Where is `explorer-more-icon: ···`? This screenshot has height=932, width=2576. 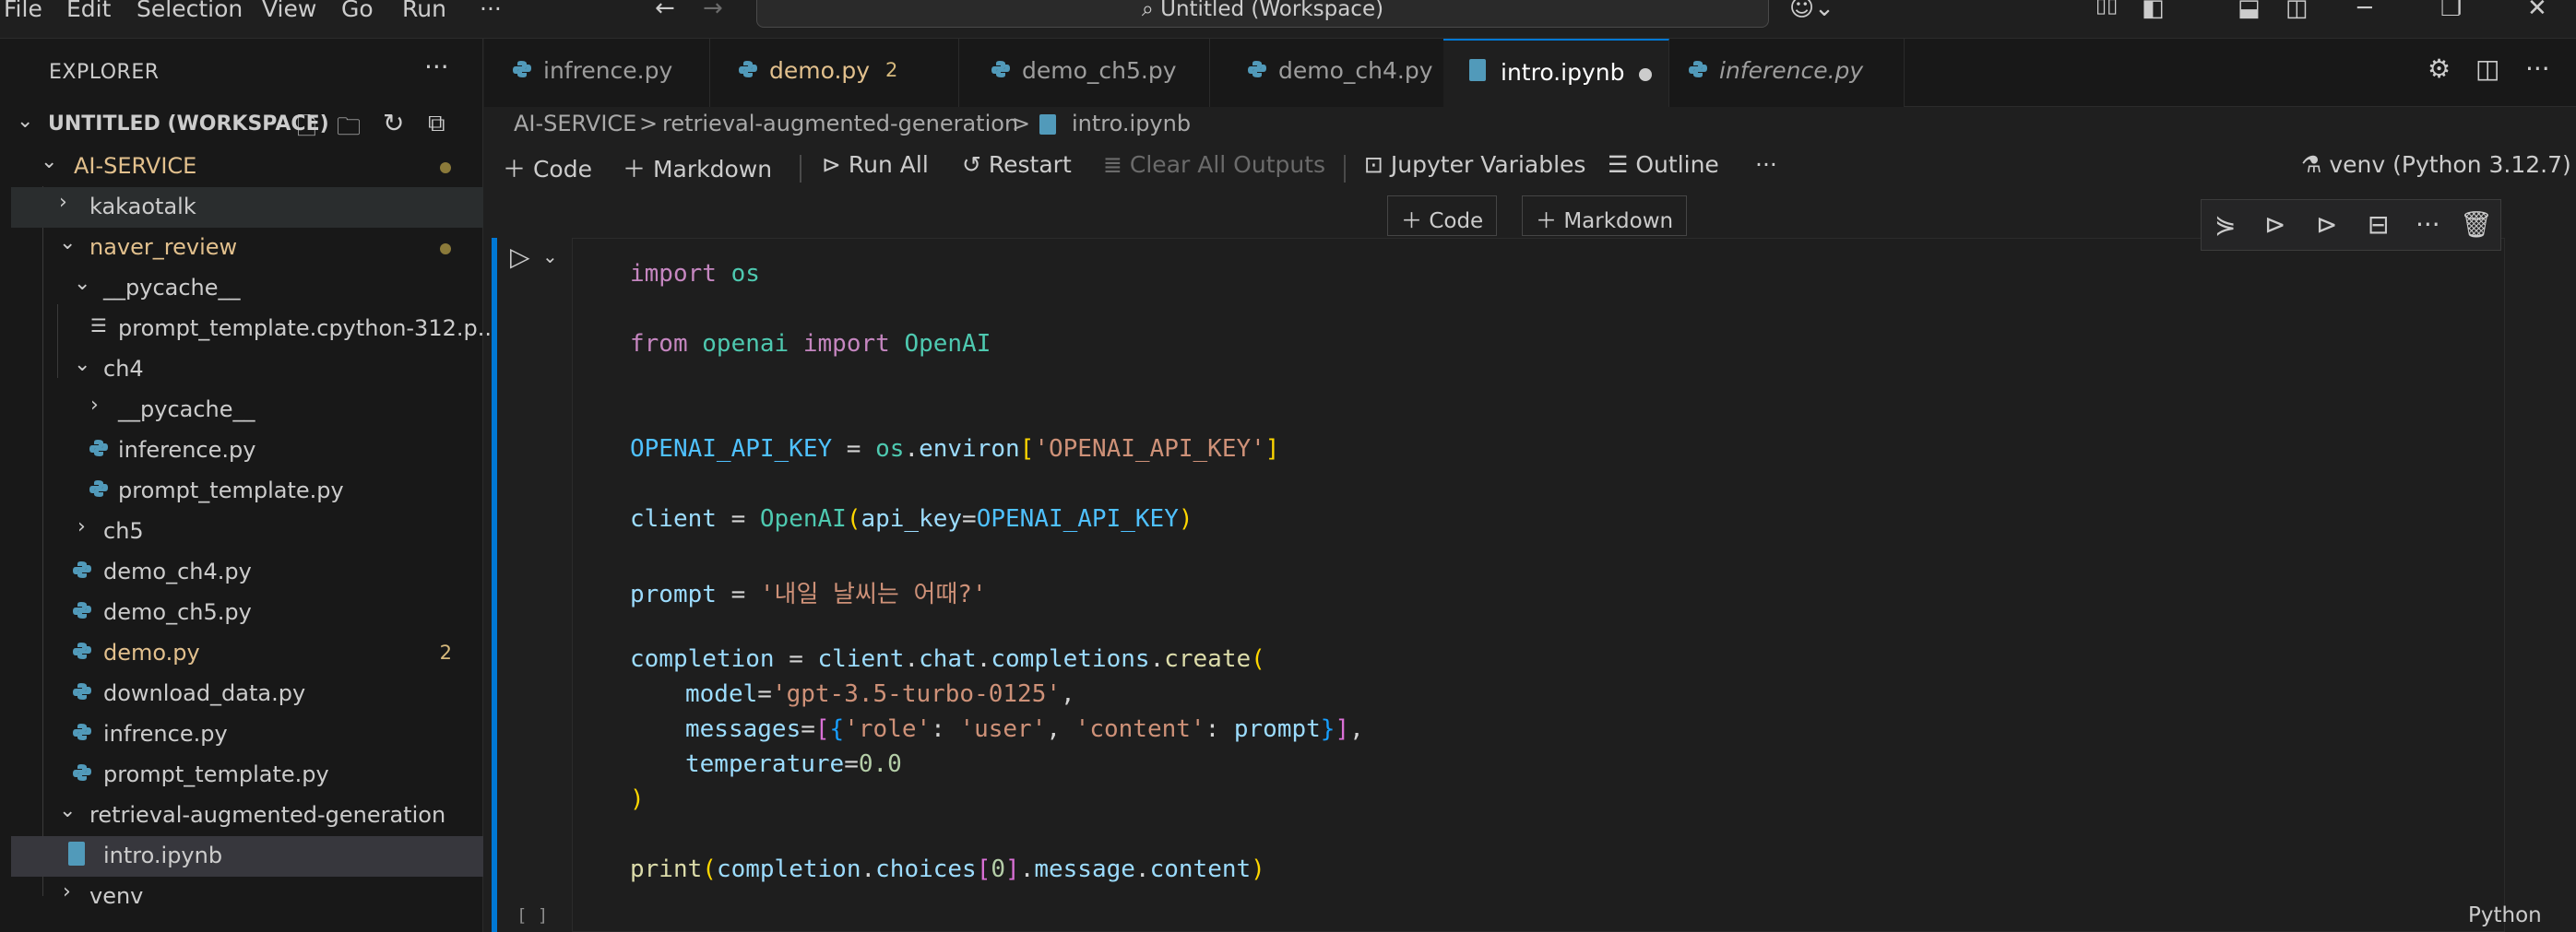
explorer-more-icon: ··· is located at coordinates (436, 67).